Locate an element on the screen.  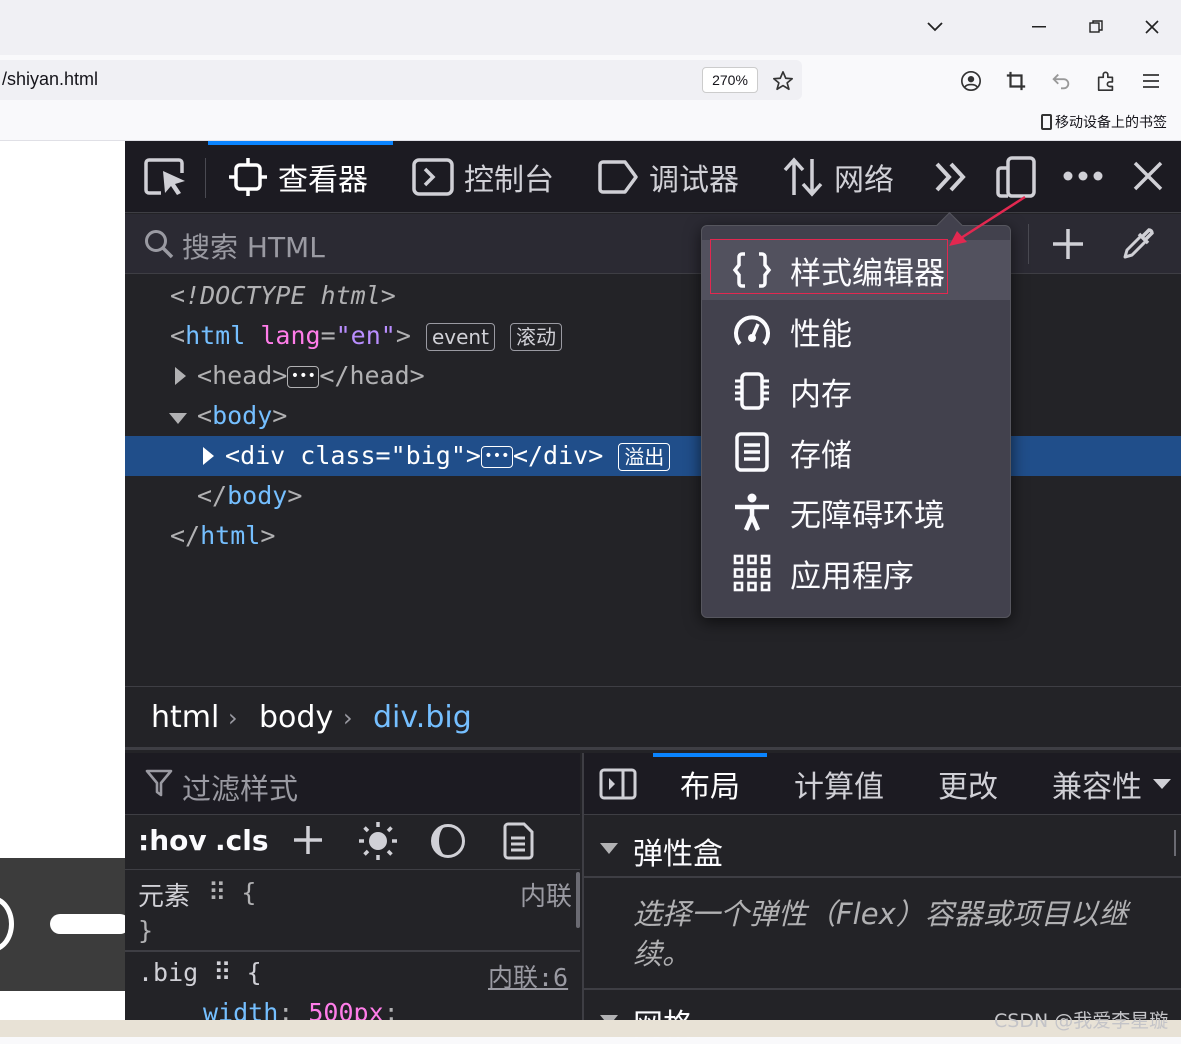
restore-icon is located at coordinates (1096, 27).